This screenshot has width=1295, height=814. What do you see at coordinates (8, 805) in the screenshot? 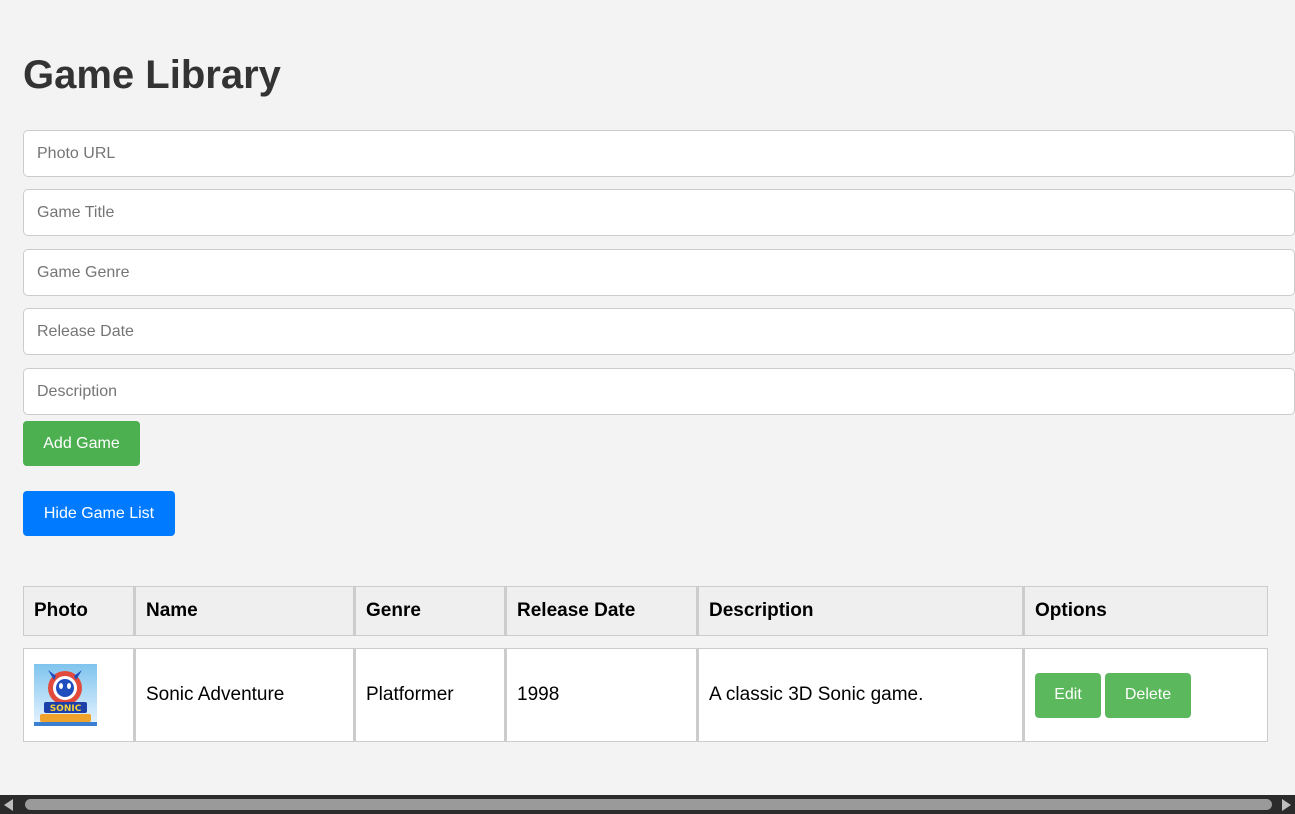
I see `scroll-left-arrow-icon` at bounding box center [8, 805].